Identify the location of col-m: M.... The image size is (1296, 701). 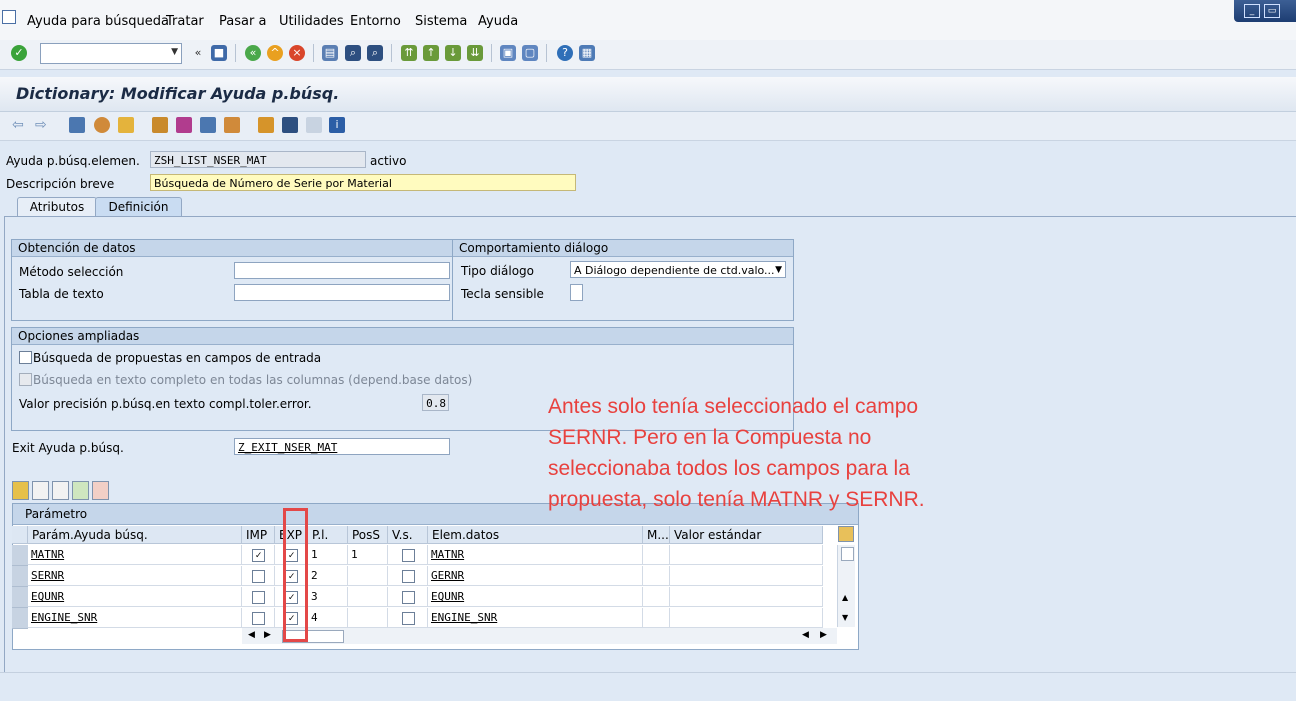
(656, 535).